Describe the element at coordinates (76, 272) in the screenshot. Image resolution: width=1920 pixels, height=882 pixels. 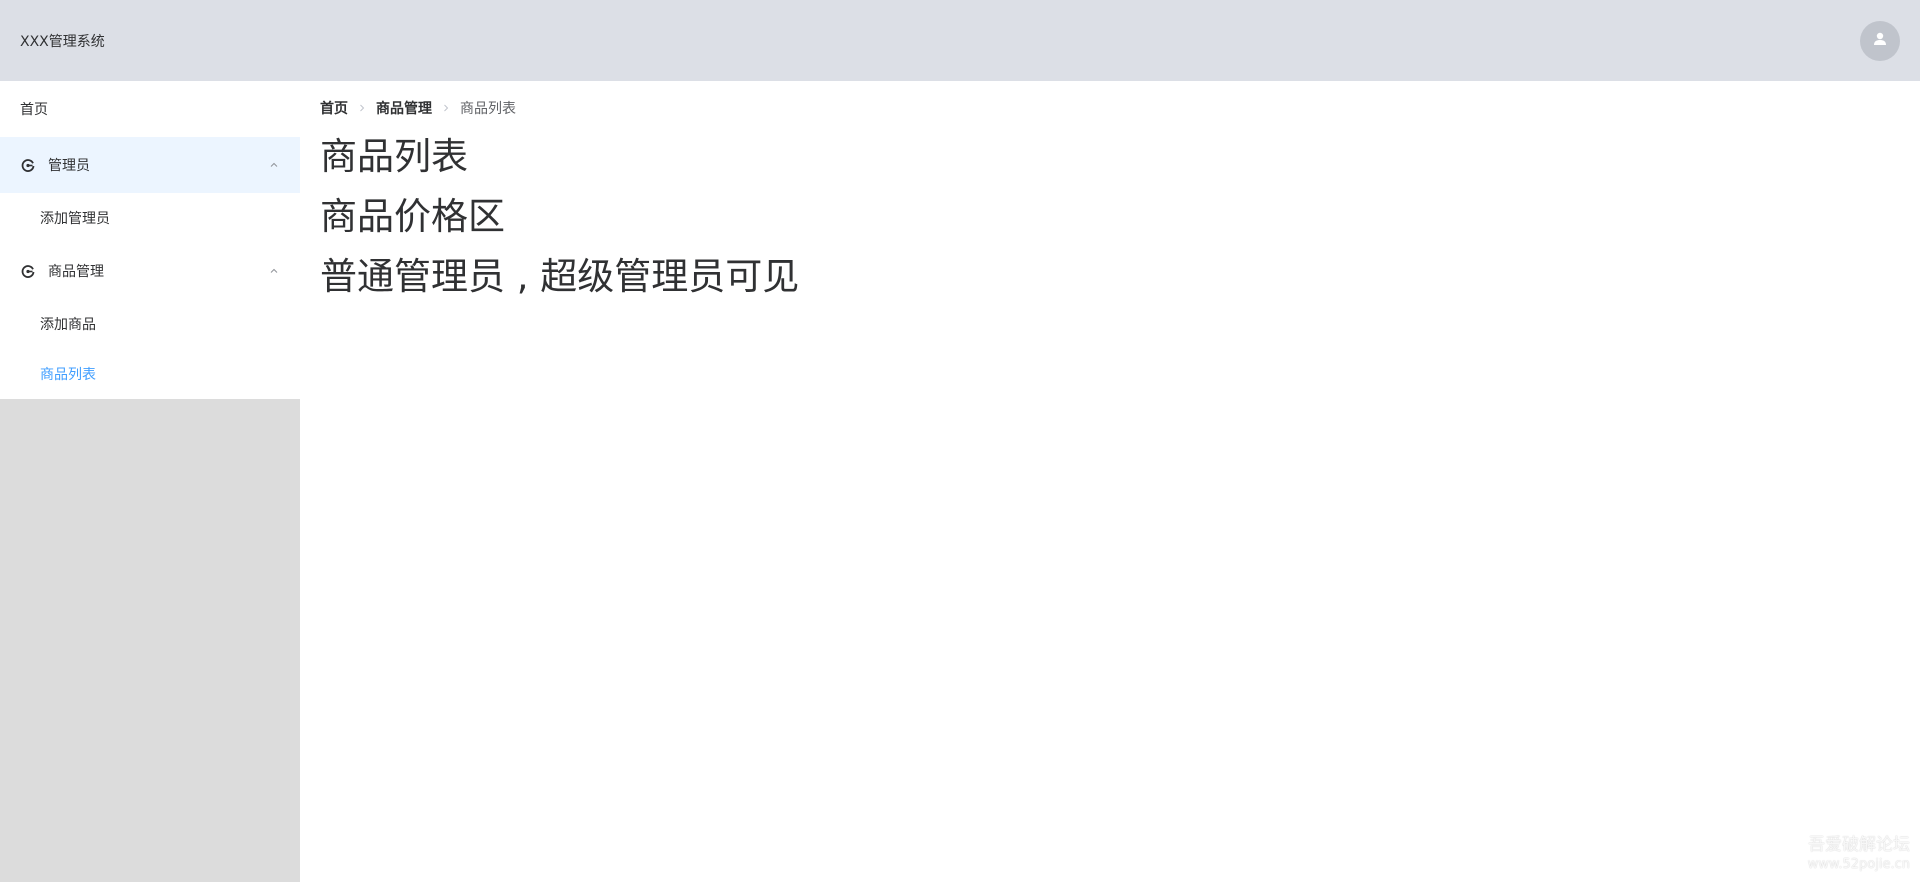
I see `submenu-goods-label: 商品管理` at that location.